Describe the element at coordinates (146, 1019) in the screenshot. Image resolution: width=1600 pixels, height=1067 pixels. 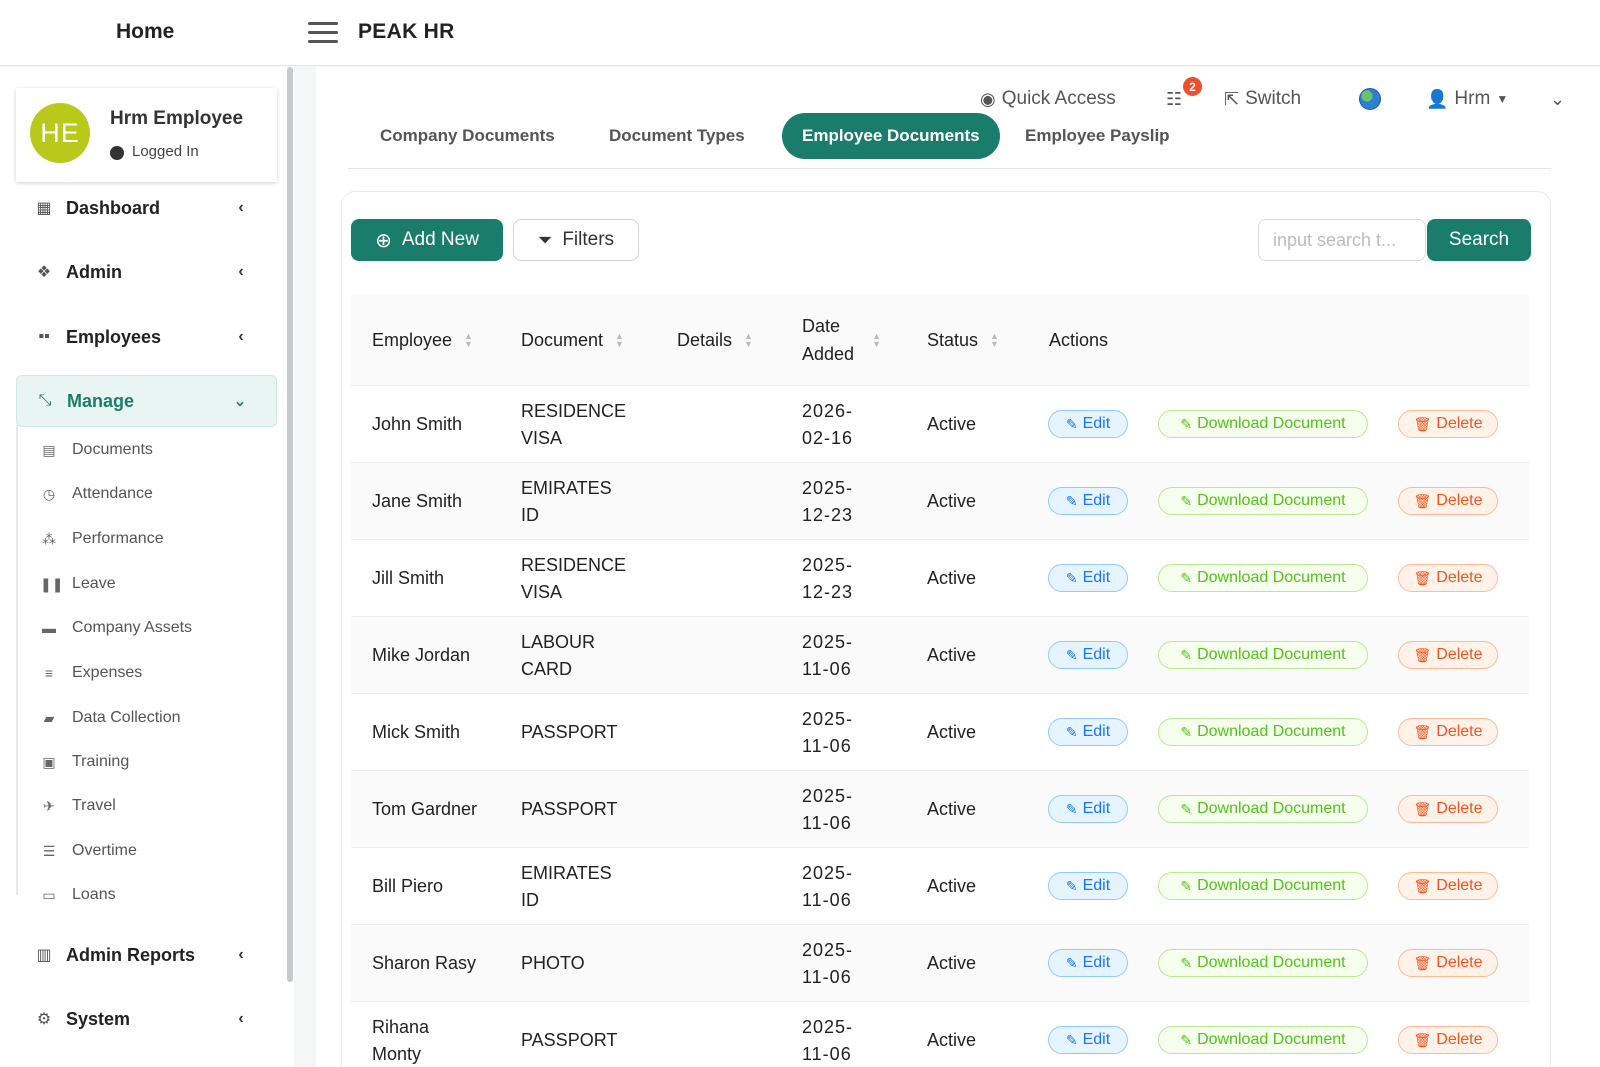
I see `sidebar-item-system: ⚙ System ‹` at that location.